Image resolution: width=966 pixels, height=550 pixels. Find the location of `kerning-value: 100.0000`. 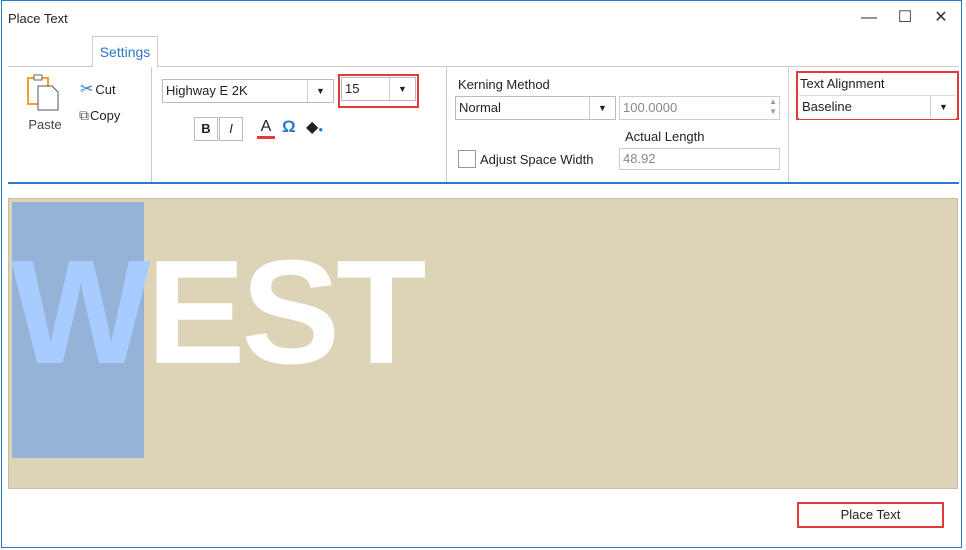

kerning-value: 100.0000 is located at coordinates (650, 107).